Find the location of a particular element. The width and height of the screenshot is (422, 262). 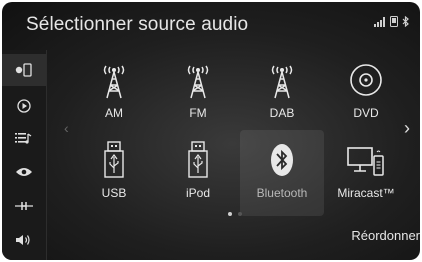

source-tile-dvd: DVD is located at coordinates (366, 93).